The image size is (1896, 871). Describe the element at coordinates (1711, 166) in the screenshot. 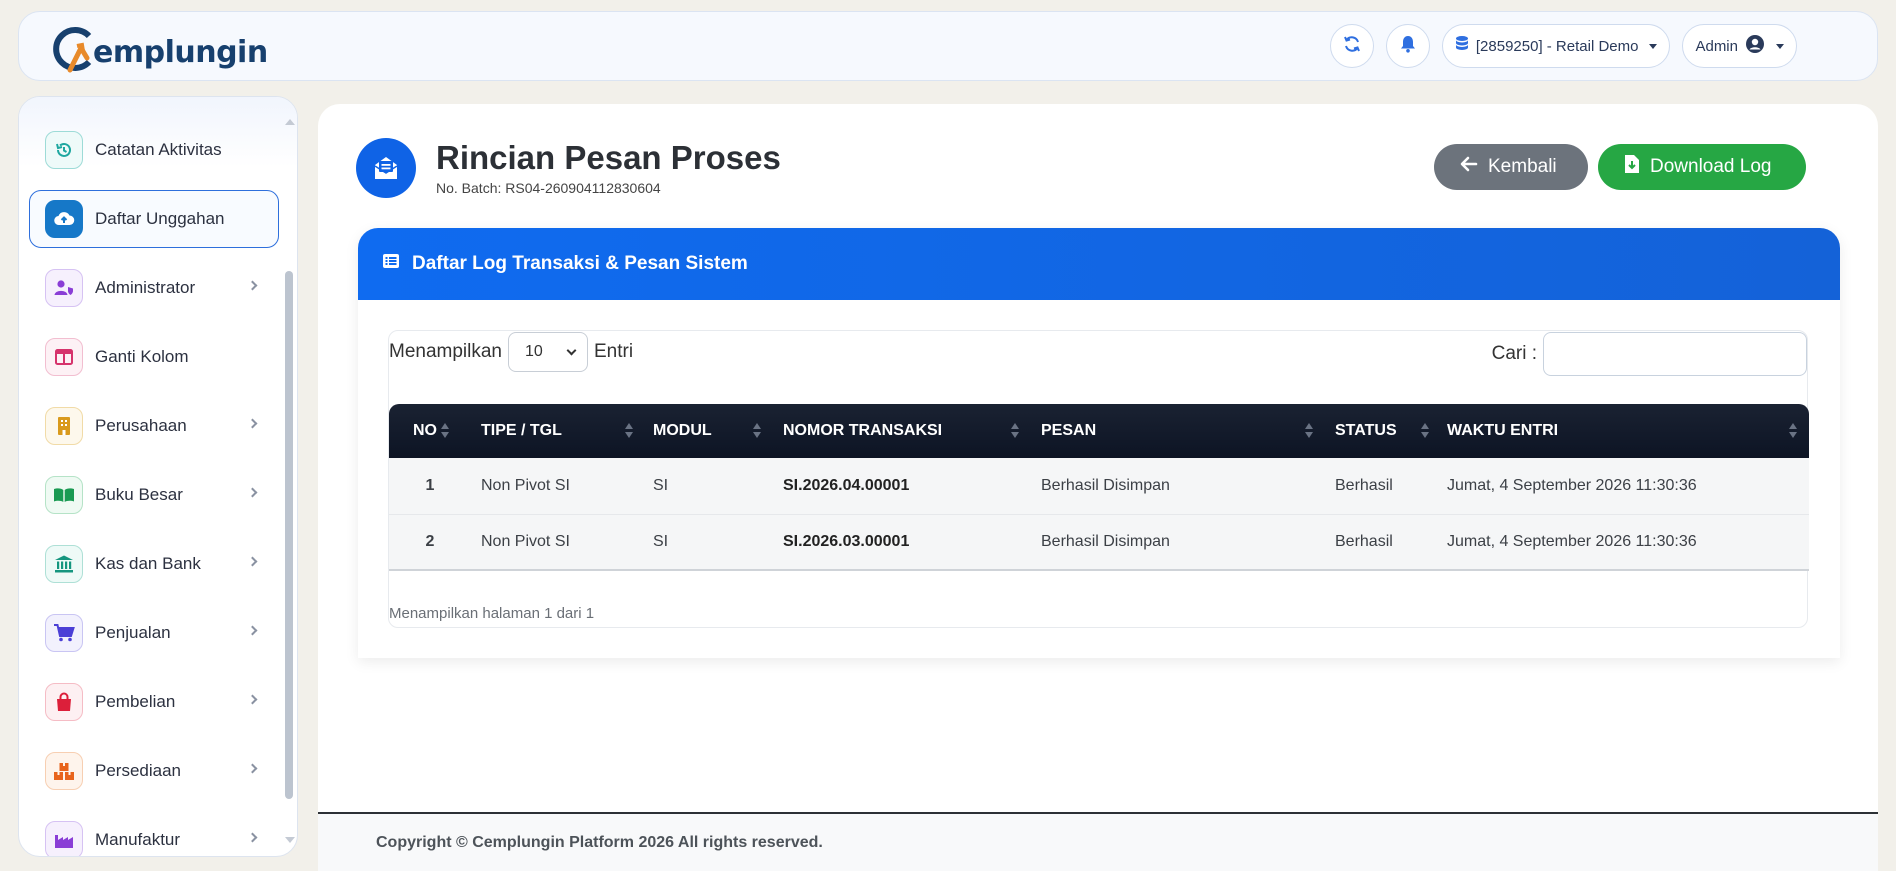

I see `download-log-label: Download Log` at that location.